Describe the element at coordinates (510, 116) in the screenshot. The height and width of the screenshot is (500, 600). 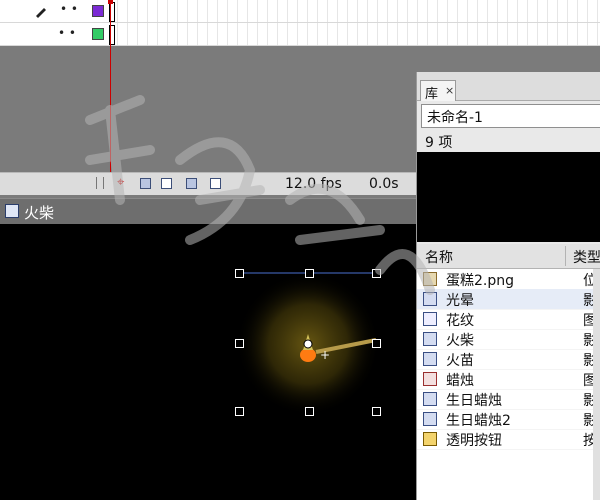
I see `document-select: 未命名-1` at that location.